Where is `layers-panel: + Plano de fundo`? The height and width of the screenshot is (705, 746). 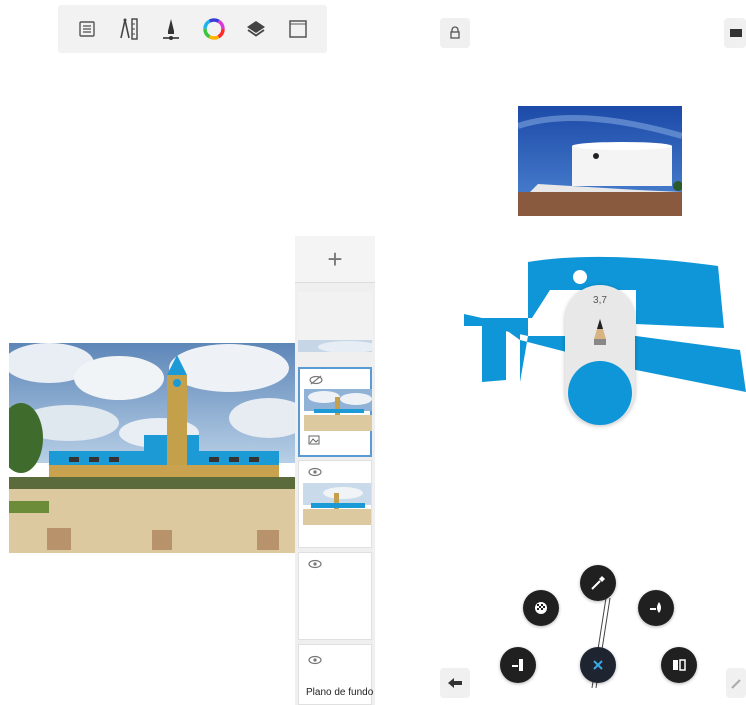 layers-panel: + Plano de fundo is located at coordinates (336, 470).